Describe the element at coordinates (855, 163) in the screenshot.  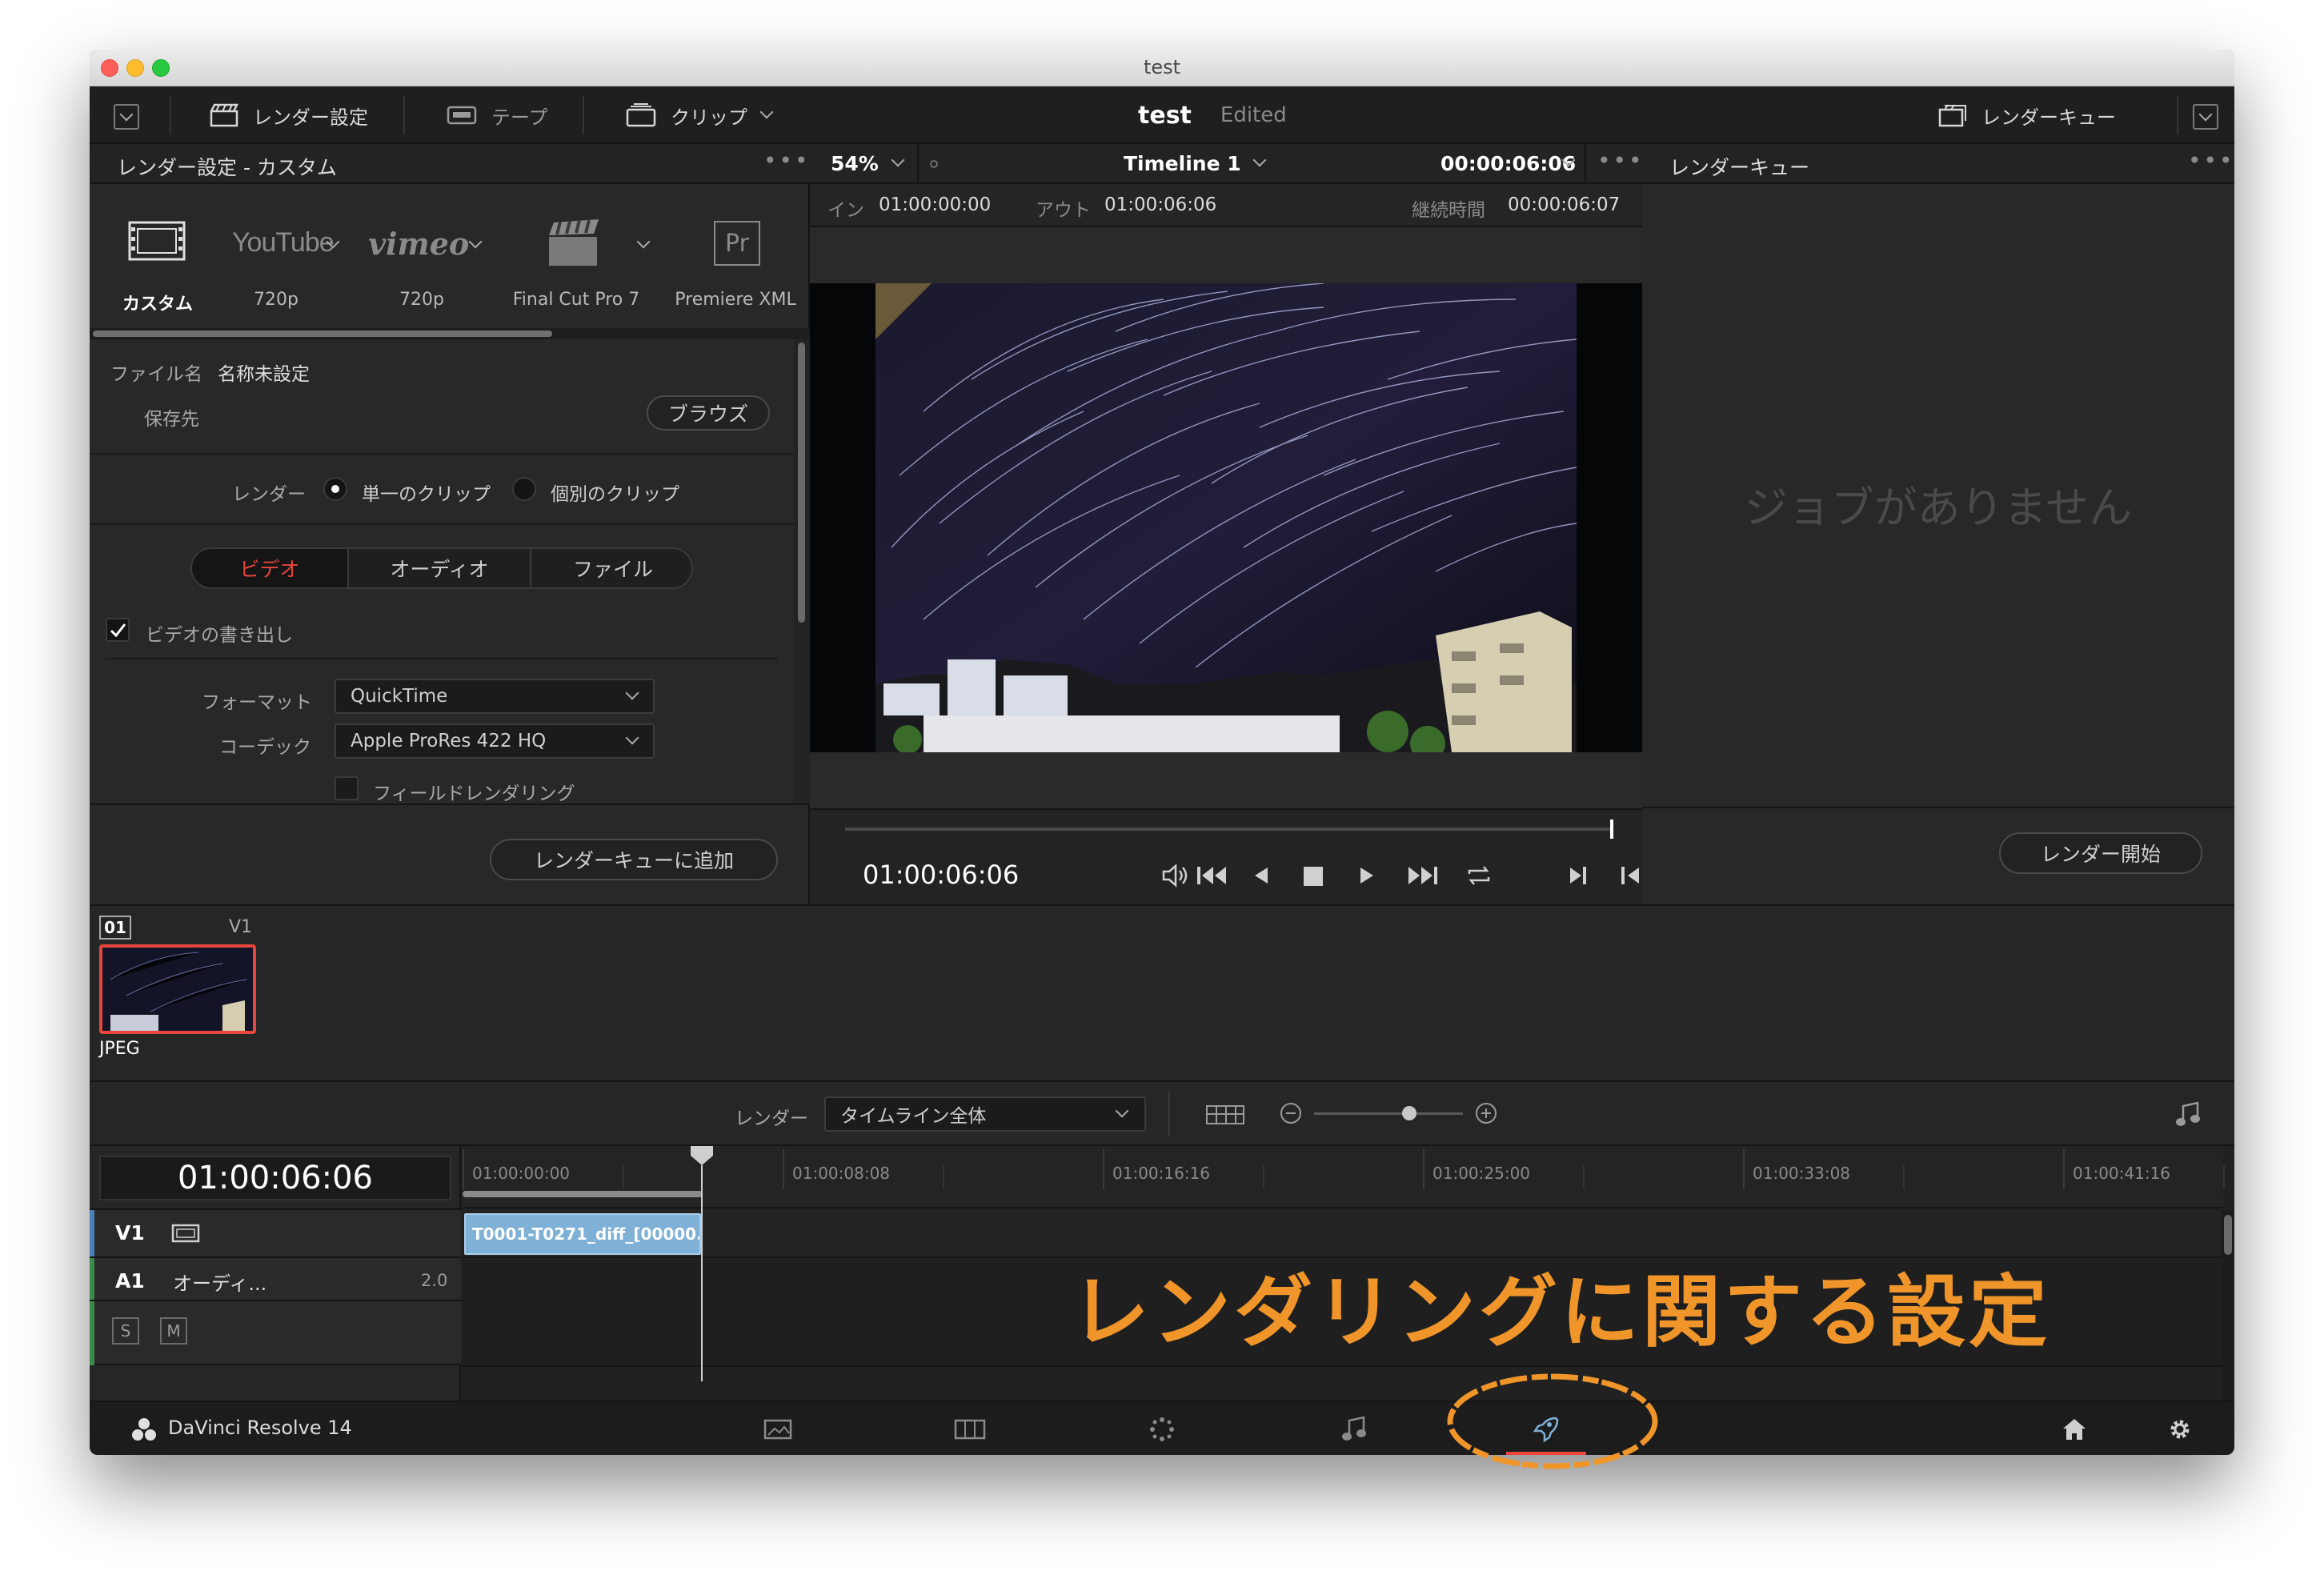
I see `zoom-level: 54%` at that location.